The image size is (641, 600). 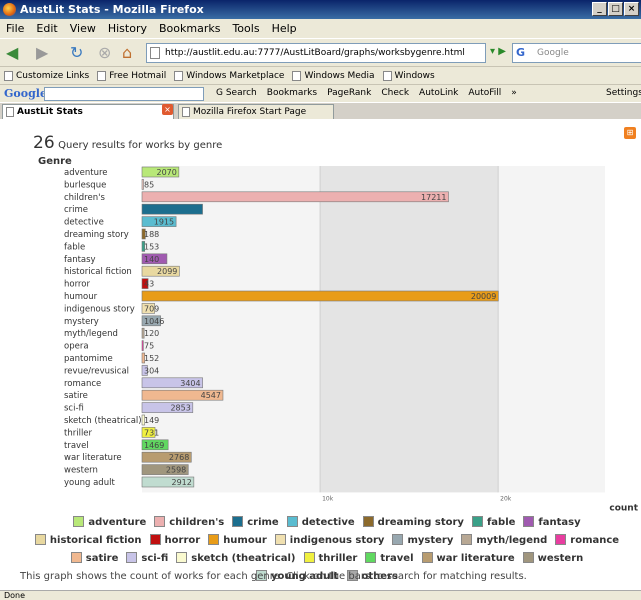 I want to click on category-label: detective, so click(x=84, y=223).